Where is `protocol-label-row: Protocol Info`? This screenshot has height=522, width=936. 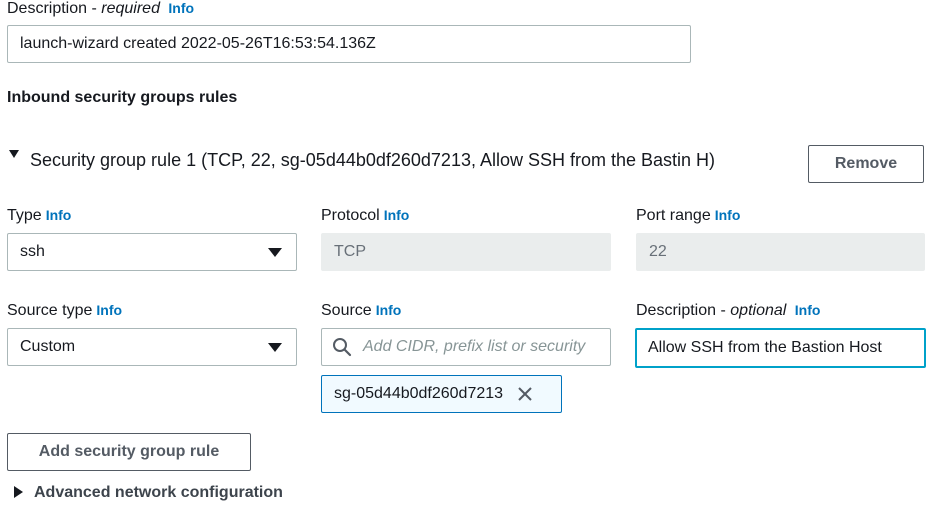 protocol-label-row: Protocol Info is located at coordinates (365, 216).